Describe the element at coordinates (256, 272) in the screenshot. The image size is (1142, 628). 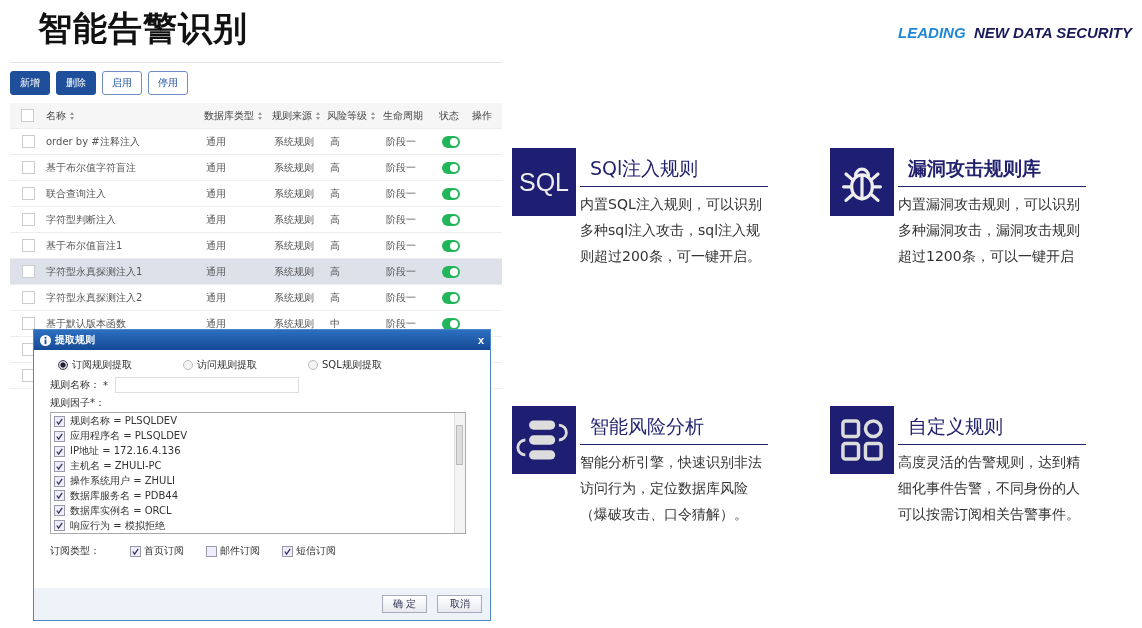
I see `table-row: 字符型永真探测注入1 通用 系统规则 高 阶段一` at that location.